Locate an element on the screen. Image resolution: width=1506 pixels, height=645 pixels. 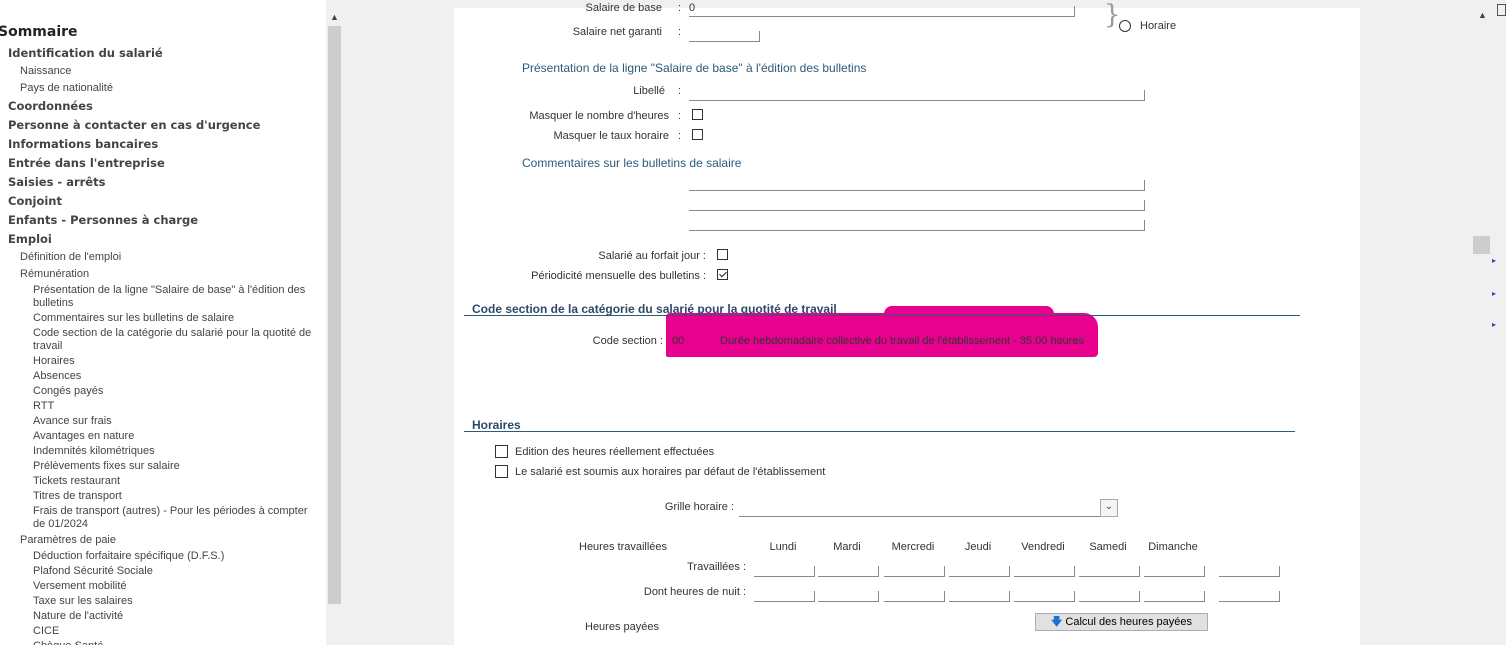
sidebar-item: Titres de transport is located at coordinates (175, 496).